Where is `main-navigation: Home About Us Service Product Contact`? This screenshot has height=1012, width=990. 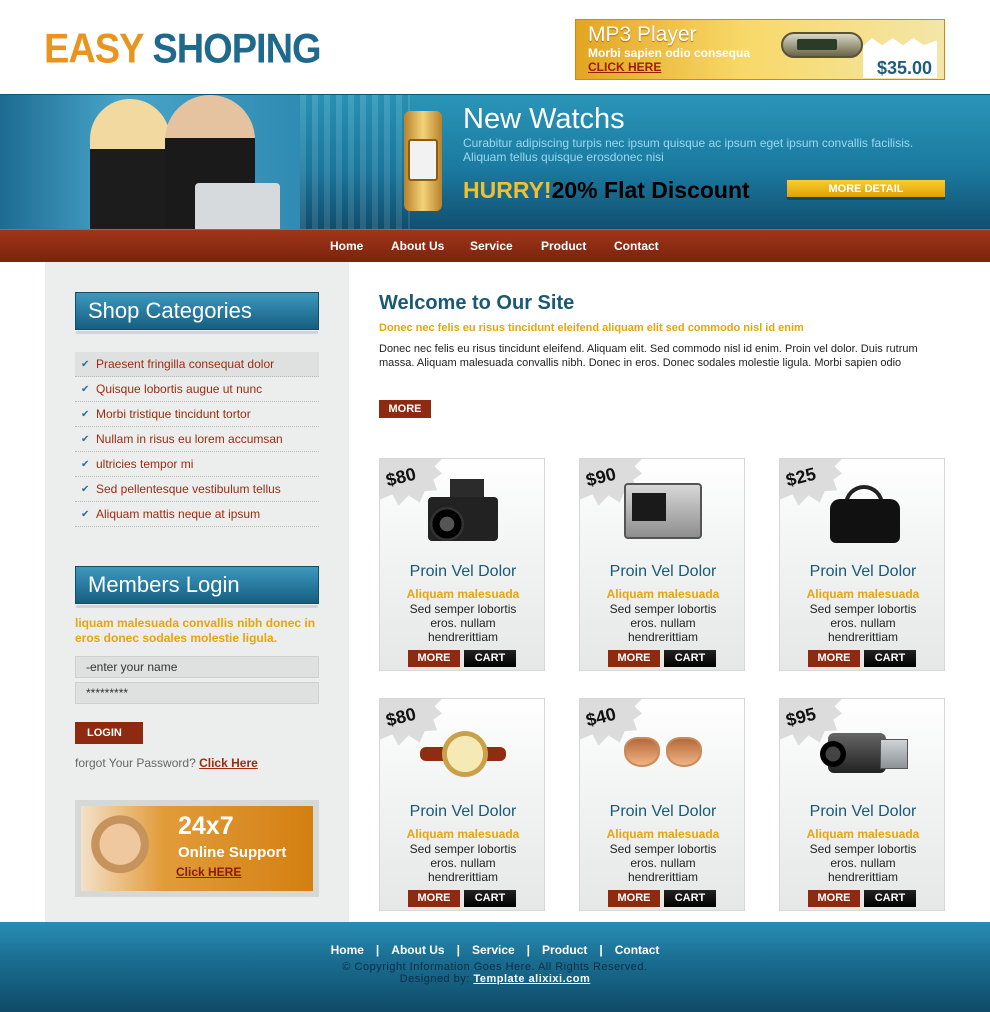
main-navigation: Home About Us Service Product Contact is located at coordinates (495, 245).